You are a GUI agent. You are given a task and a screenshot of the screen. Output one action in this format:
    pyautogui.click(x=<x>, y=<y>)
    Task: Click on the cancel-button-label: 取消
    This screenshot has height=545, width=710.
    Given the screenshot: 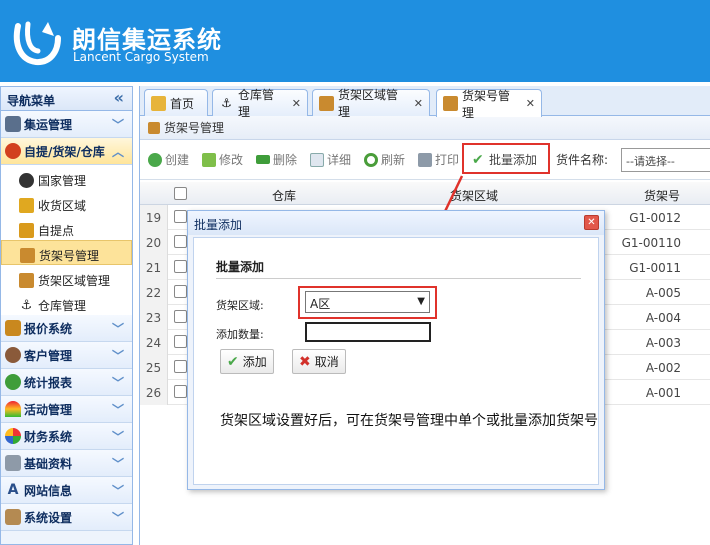 What is the action you would take?
    pyautogui.click(x=326, y=362)
    